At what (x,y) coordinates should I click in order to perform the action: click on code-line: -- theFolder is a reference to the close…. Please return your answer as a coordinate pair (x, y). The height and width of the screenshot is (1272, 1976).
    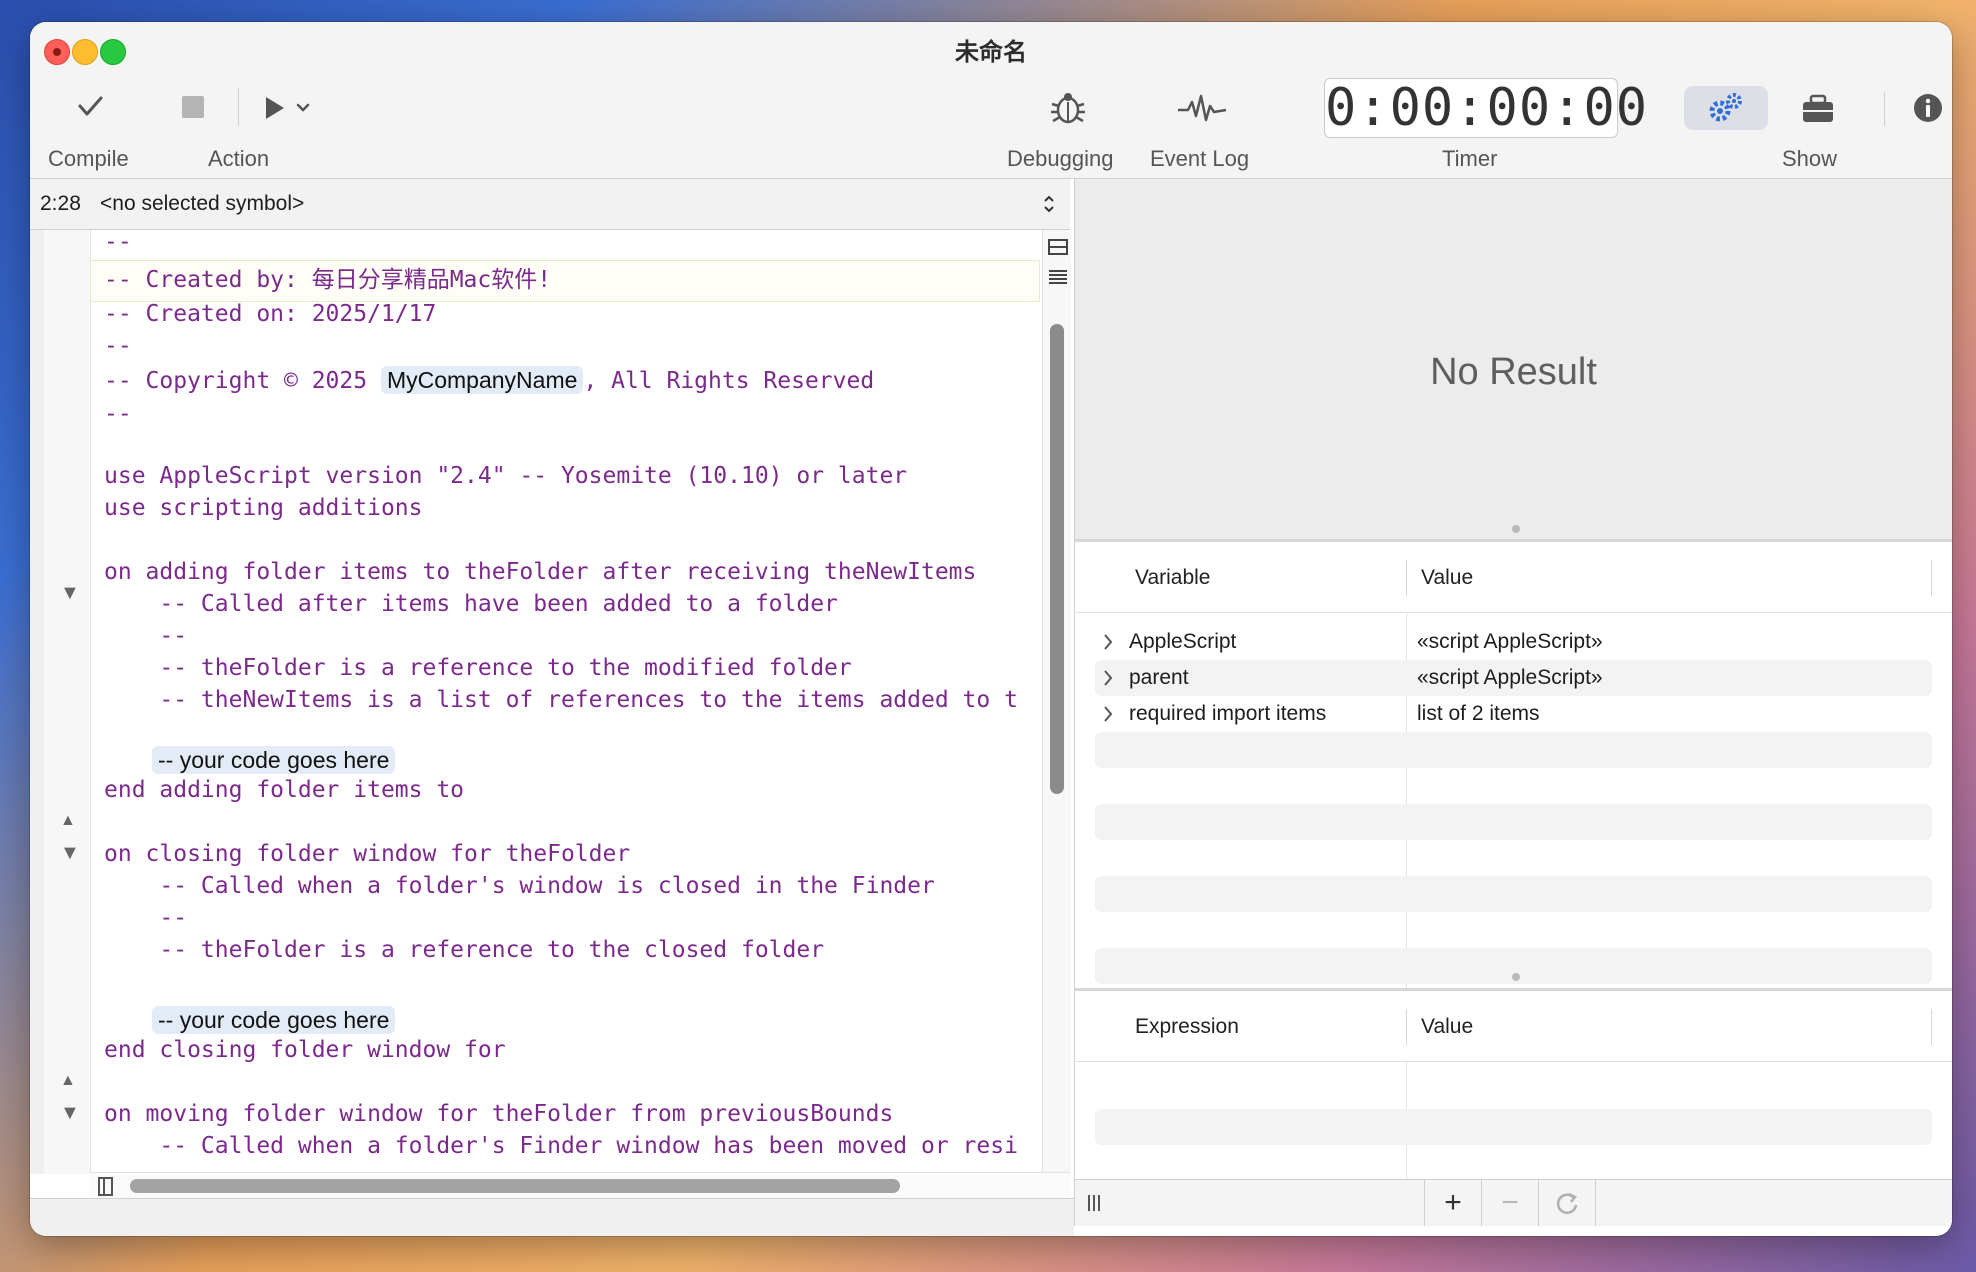
    Looking at the image, I should click on (464, 950).